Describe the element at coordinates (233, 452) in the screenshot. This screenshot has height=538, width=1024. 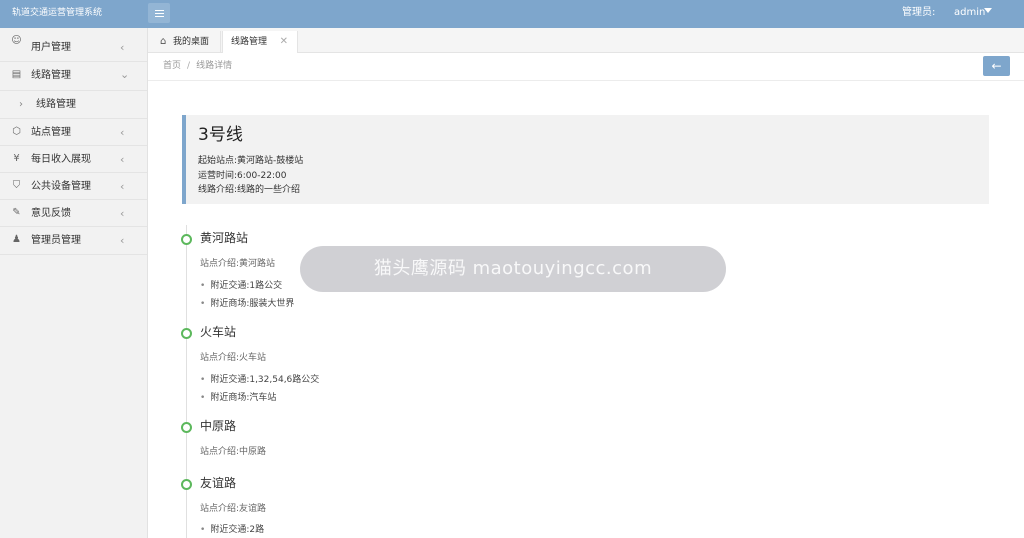
I see `station-intro: 站点介绍:中原路` at that location.